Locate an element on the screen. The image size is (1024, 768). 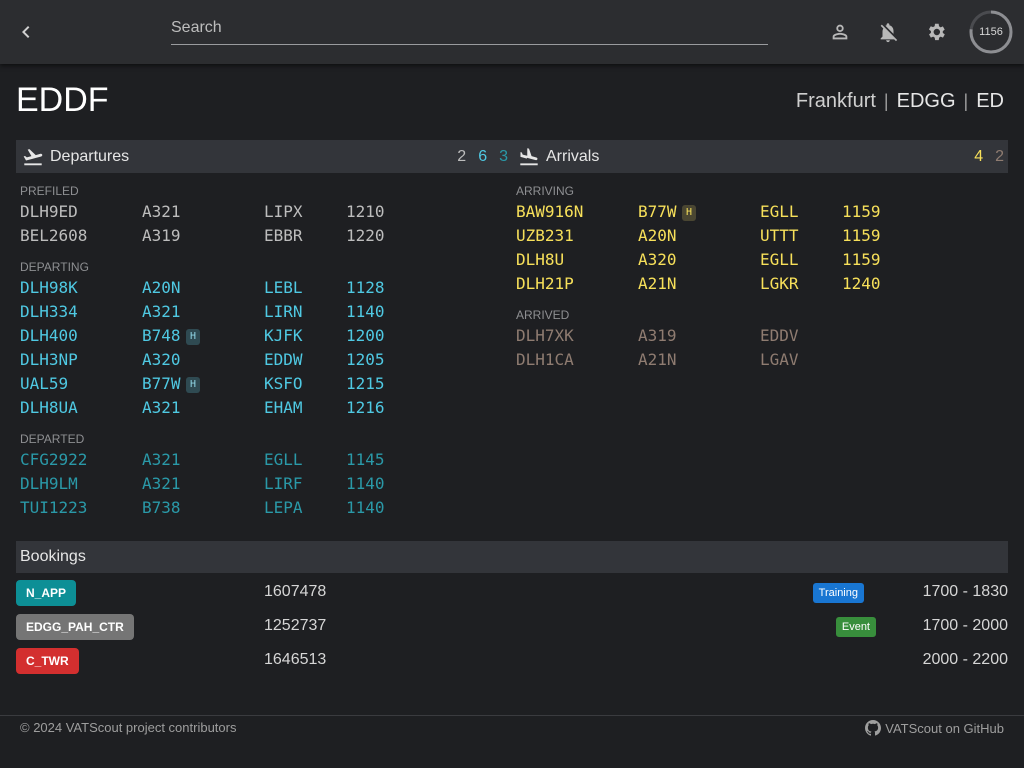
flight-callsign: DLH9LM is located at coordinates (49, 483).